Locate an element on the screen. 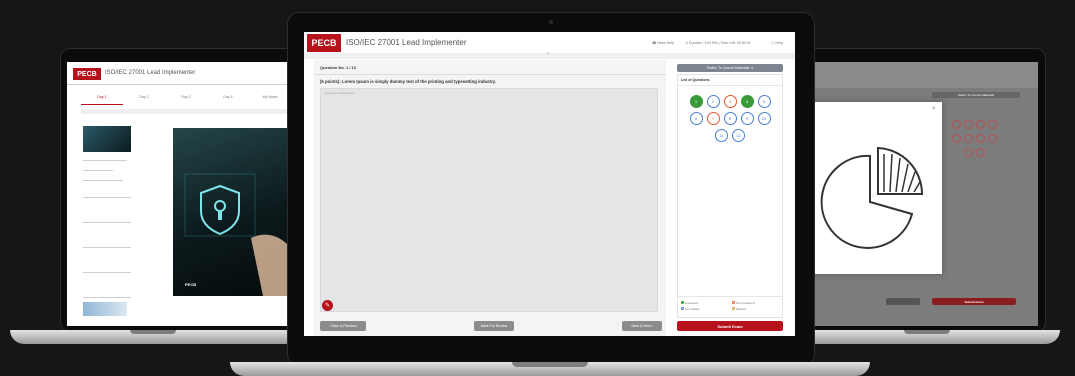 The width and height of the screenshot is (1075, 376). save-previous-button: ‹ Save & Previous is located at coordinates (343, 326).